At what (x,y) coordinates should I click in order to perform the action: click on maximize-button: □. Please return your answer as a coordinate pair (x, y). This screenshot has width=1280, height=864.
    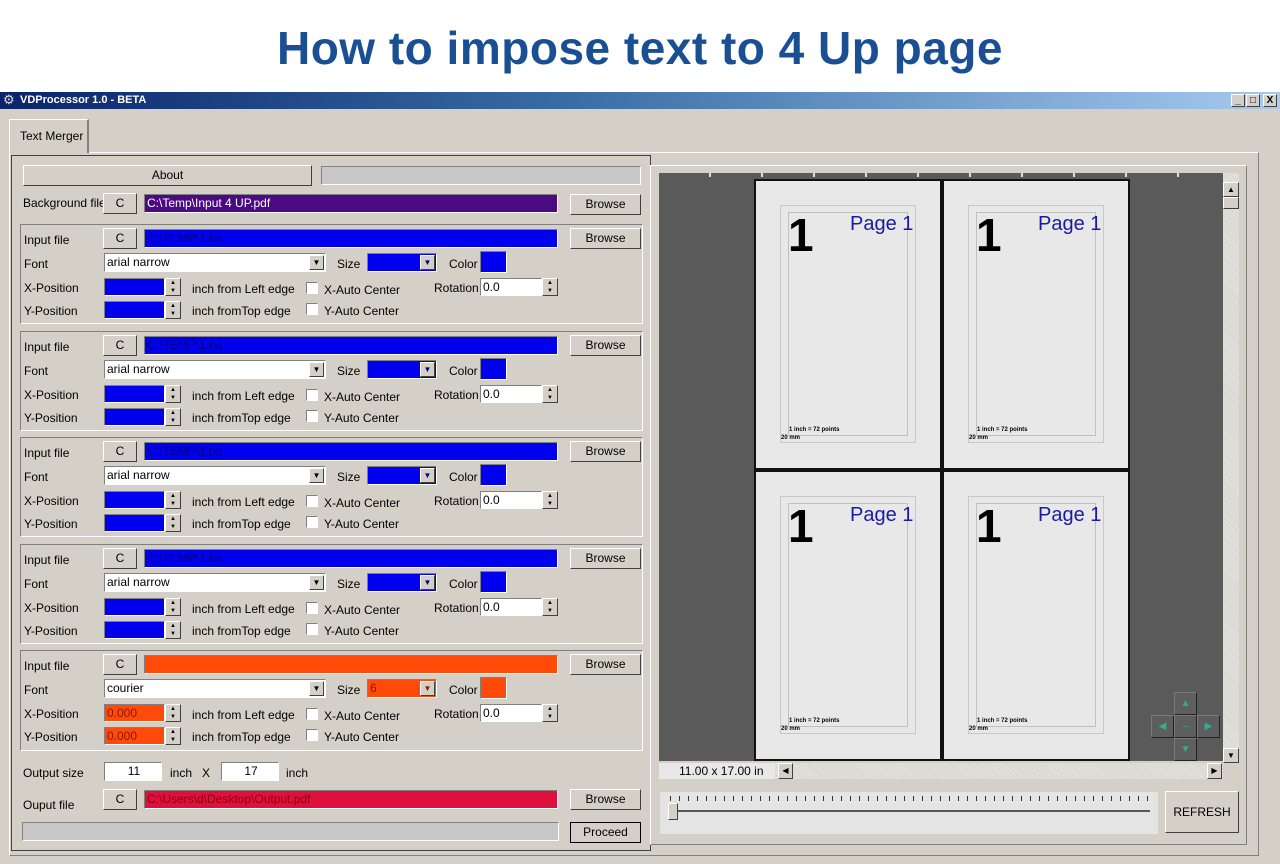
    Looking at the image, I should click on (1253, 100).